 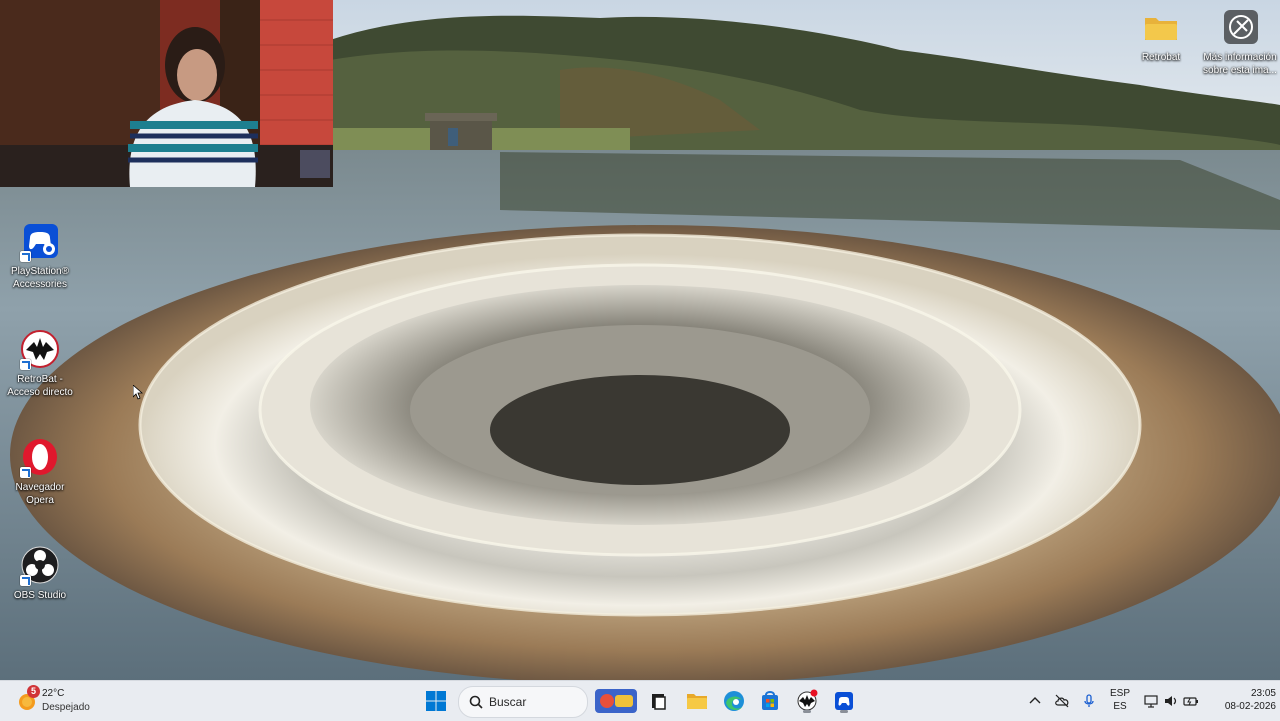 I want to click on search-highlight-image, so click(x=616, y=701).